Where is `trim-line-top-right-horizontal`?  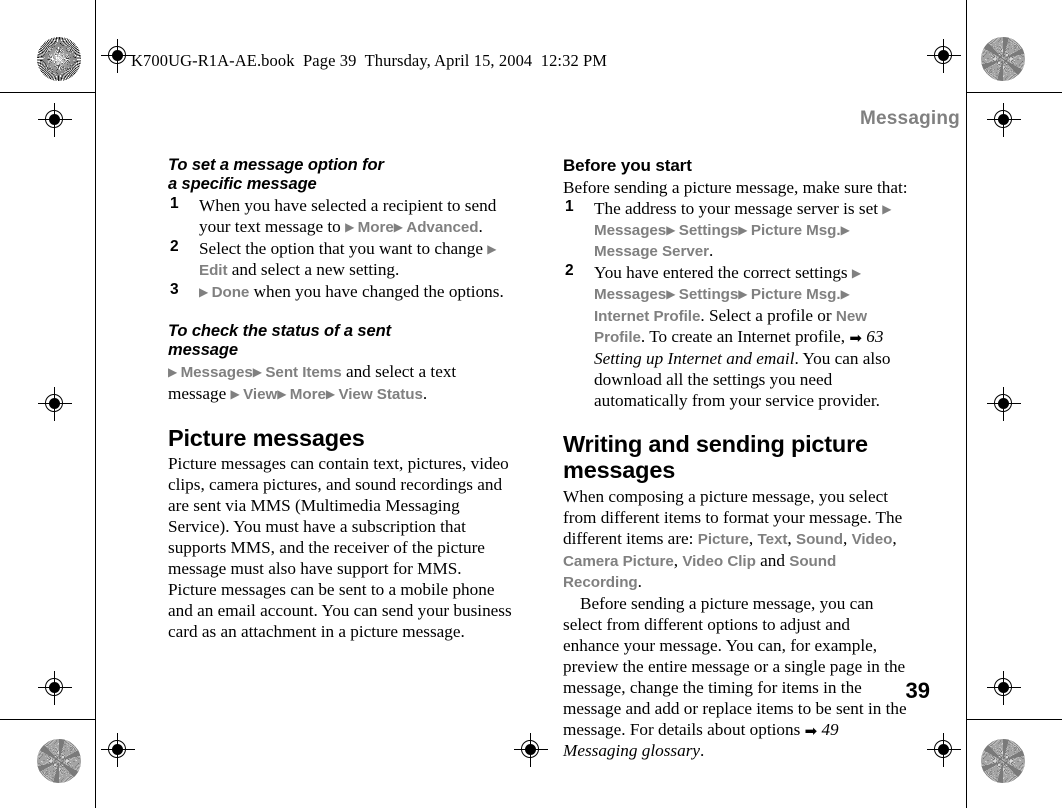 trim-line-top-right-horizontal is located at coordinates (1014, 93).